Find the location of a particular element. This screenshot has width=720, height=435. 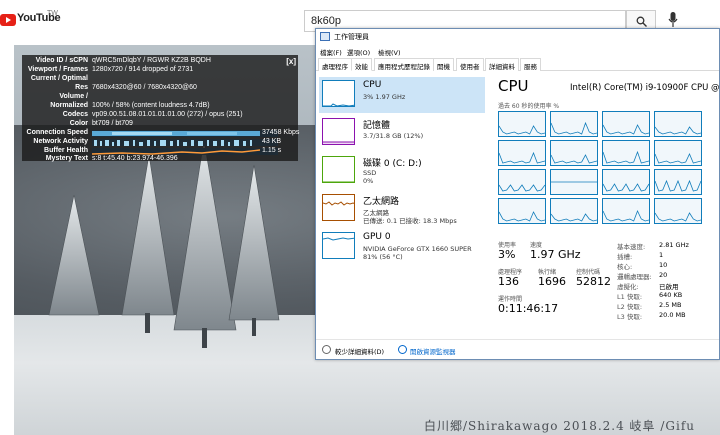

connection-speed-row: Connection Speed 37458 Kbps is located at coordinates (161, 133).